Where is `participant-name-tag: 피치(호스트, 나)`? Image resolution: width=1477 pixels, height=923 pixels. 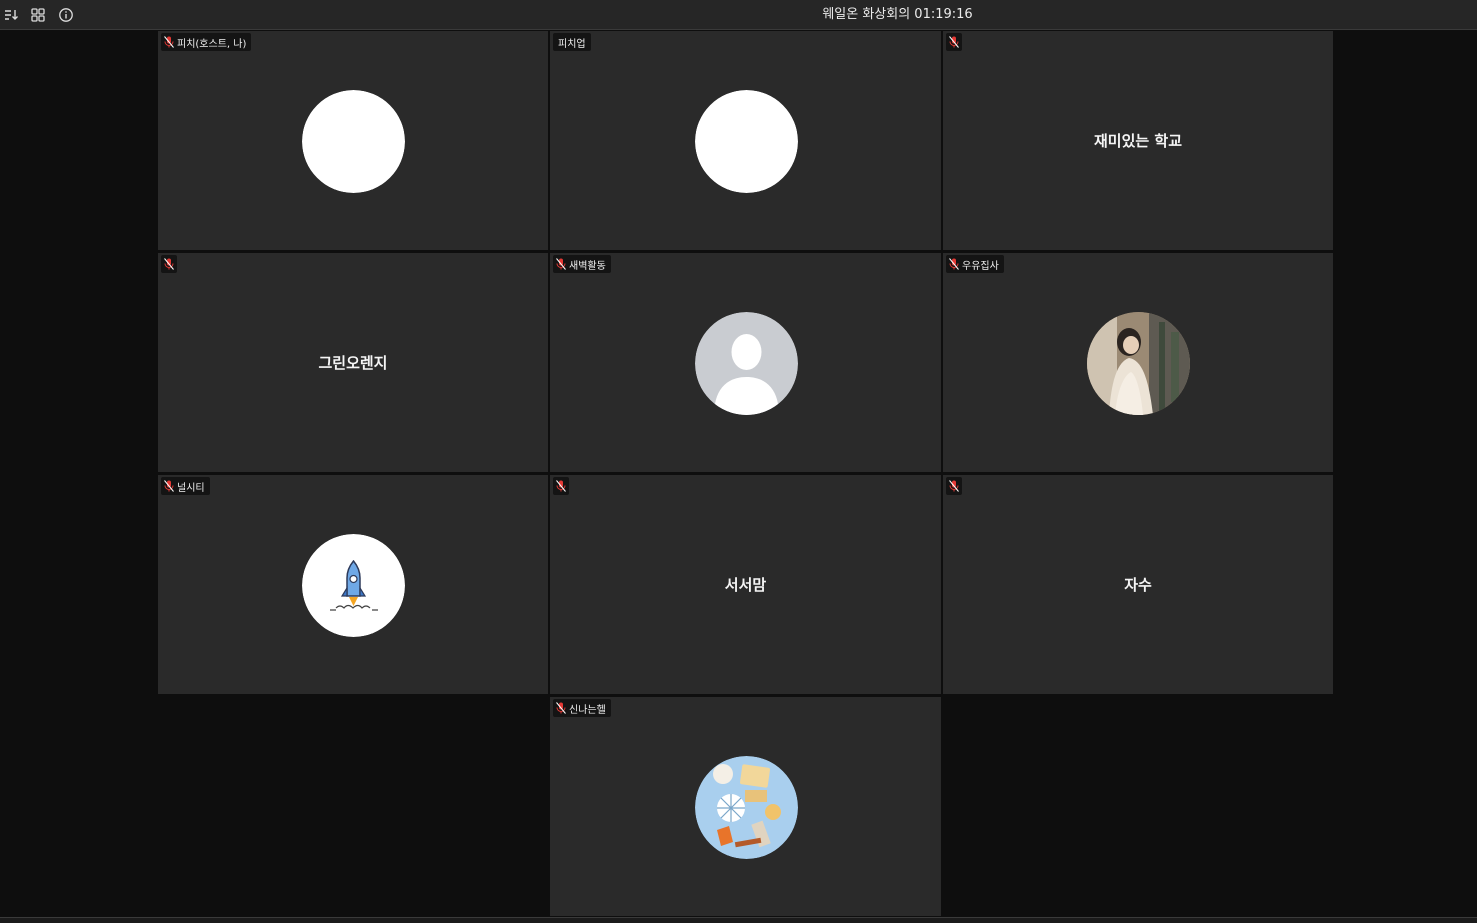
participant-name-tag: 피치(호스트, 나) is located at coordinates (206, 42).